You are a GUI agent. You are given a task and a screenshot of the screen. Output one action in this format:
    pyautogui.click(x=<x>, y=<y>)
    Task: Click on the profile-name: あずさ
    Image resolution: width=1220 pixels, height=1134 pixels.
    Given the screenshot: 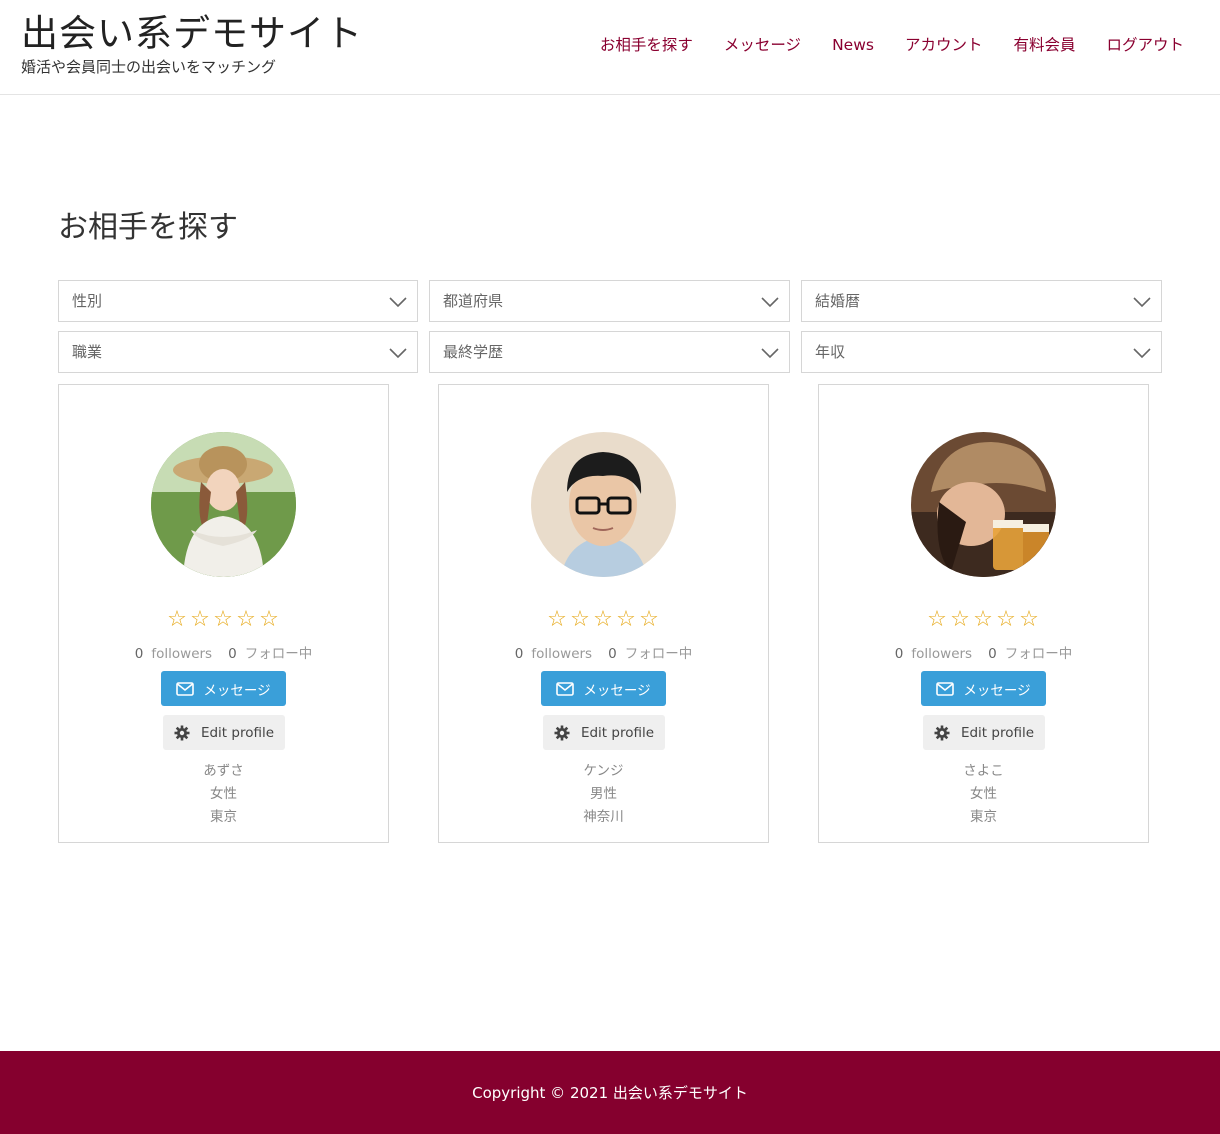 What is the action you would take?
    pyautogui.click(x=223, y=771)
    